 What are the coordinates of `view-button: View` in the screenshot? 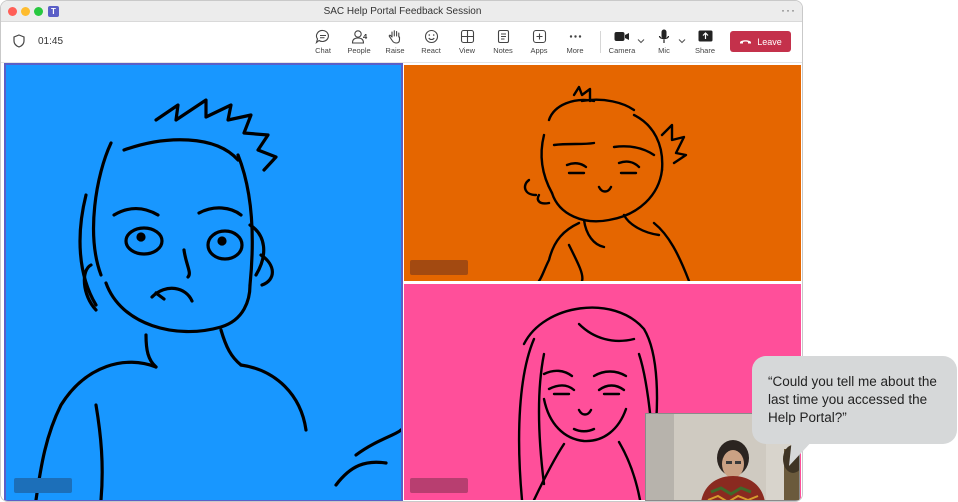 It's located at (467, 41).